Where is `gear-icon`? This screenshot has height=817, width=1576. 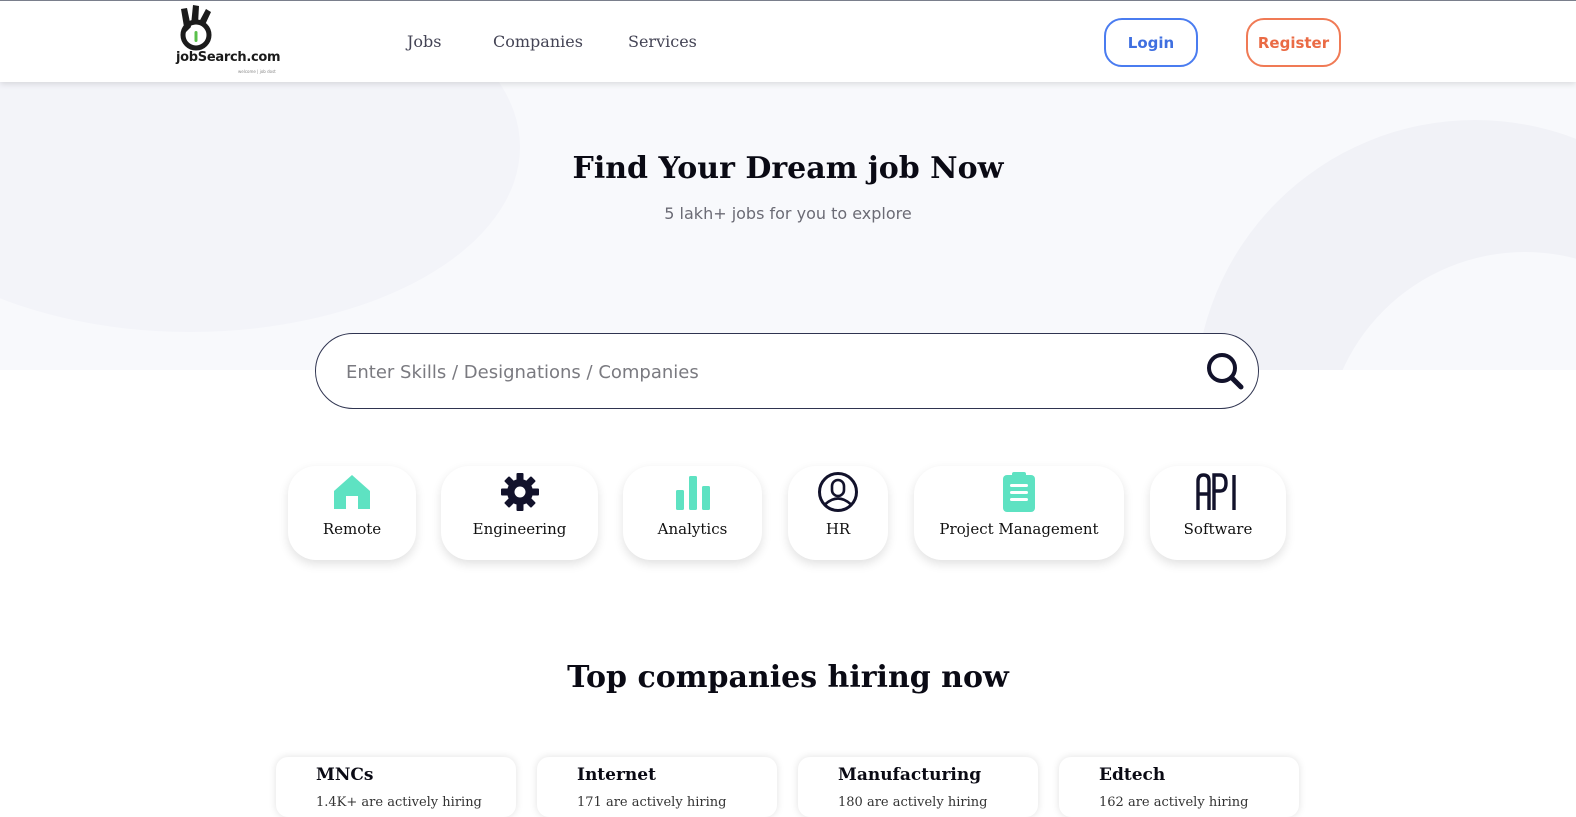
gear-icon is located at coordinates (519, 492).